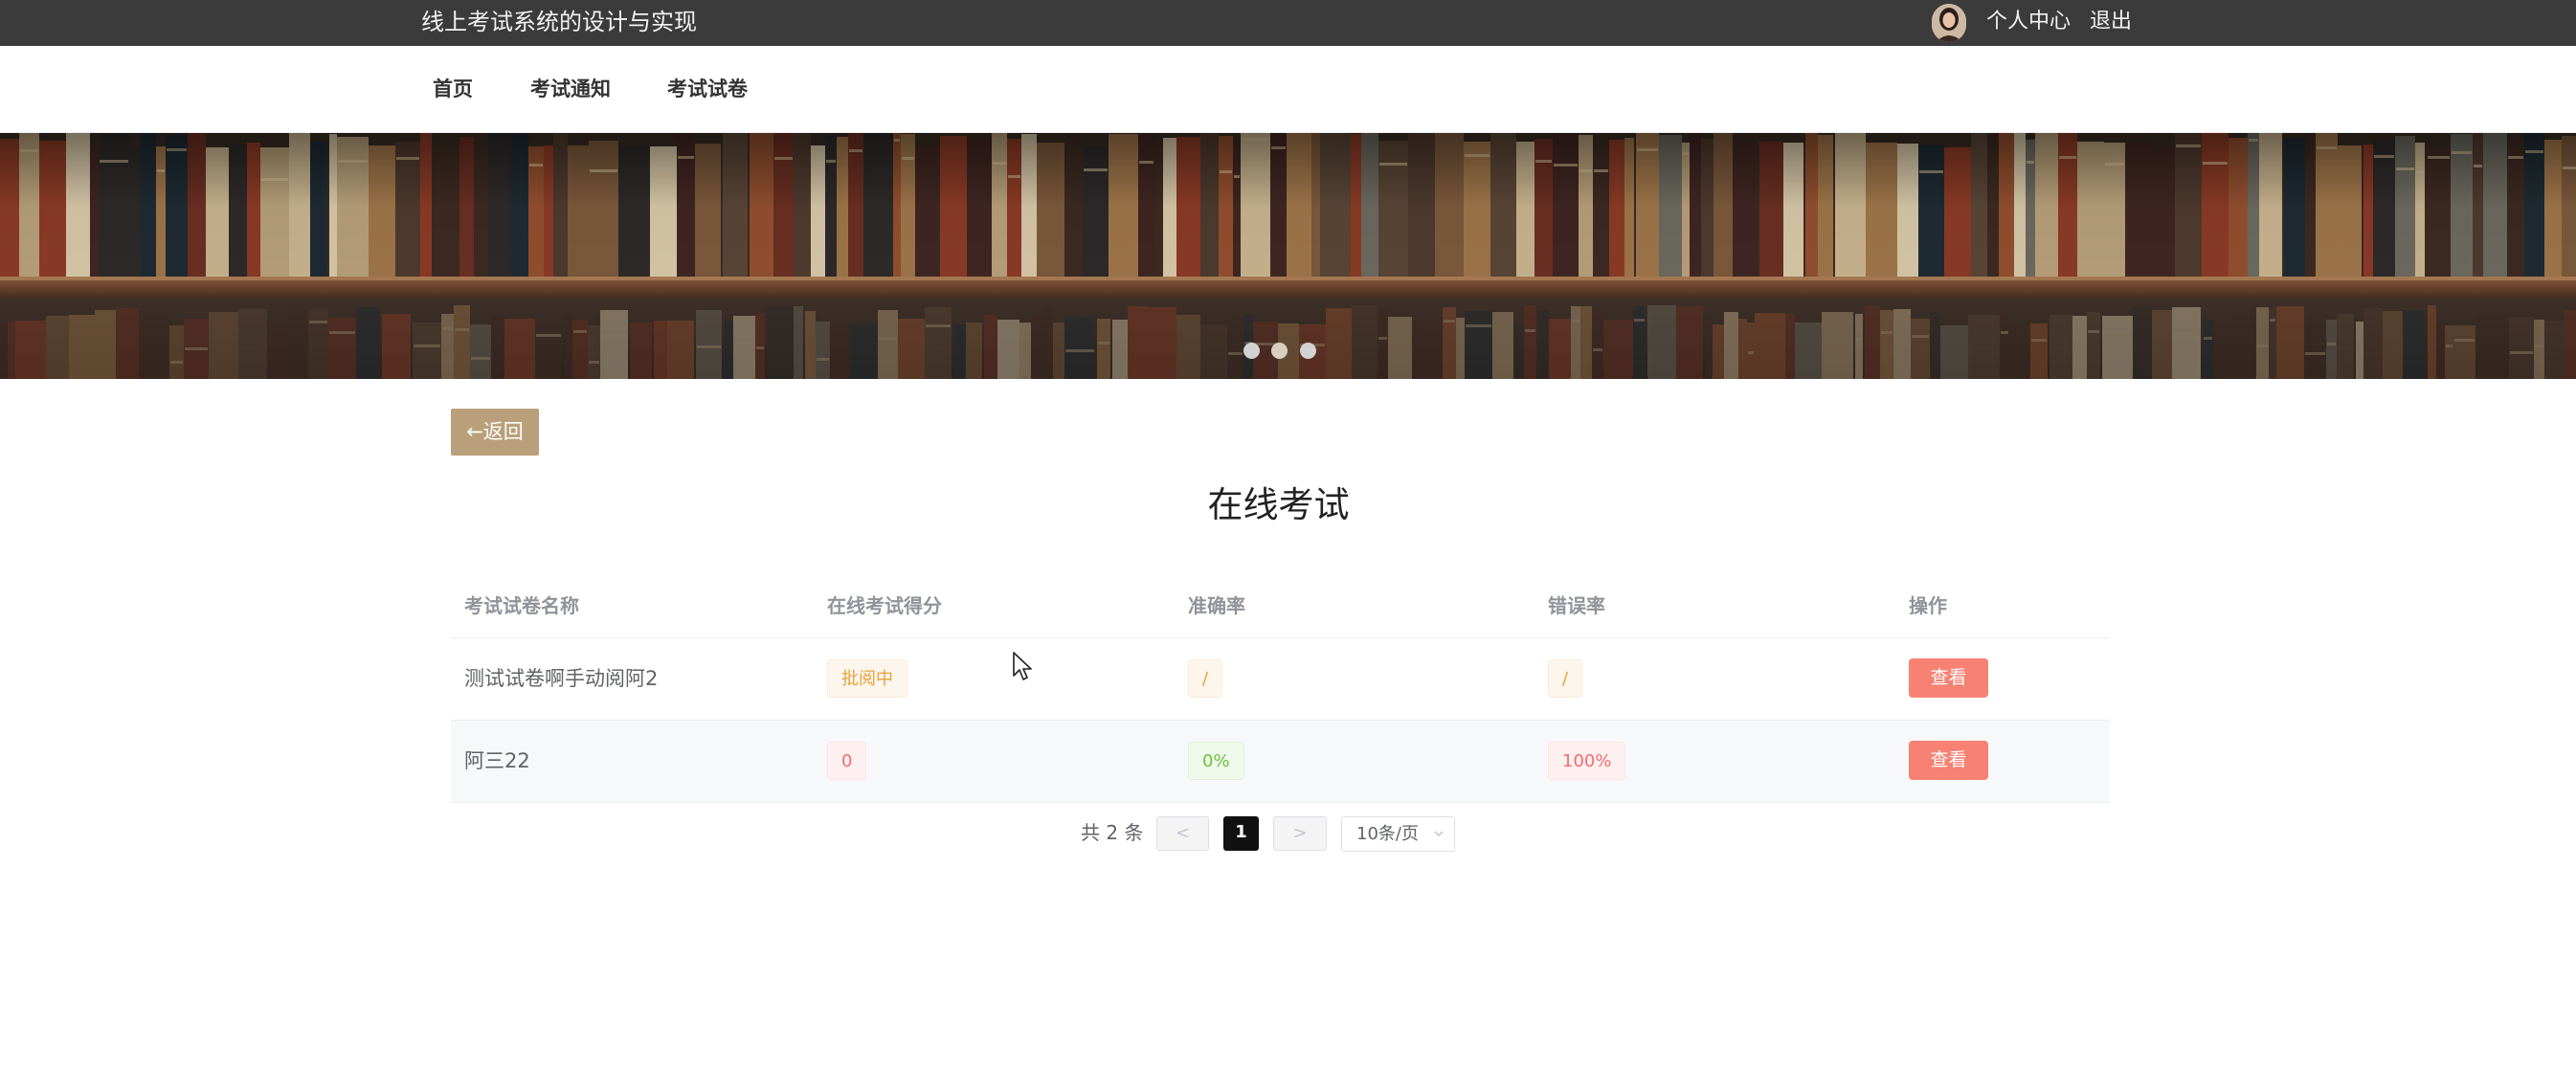 This screenshot has height=1068, width=2576. What do you see at coordinates (885, 606) in the screenshot?
I see `column-header-score: 在线考试得分` at bounding box center [885, 606].